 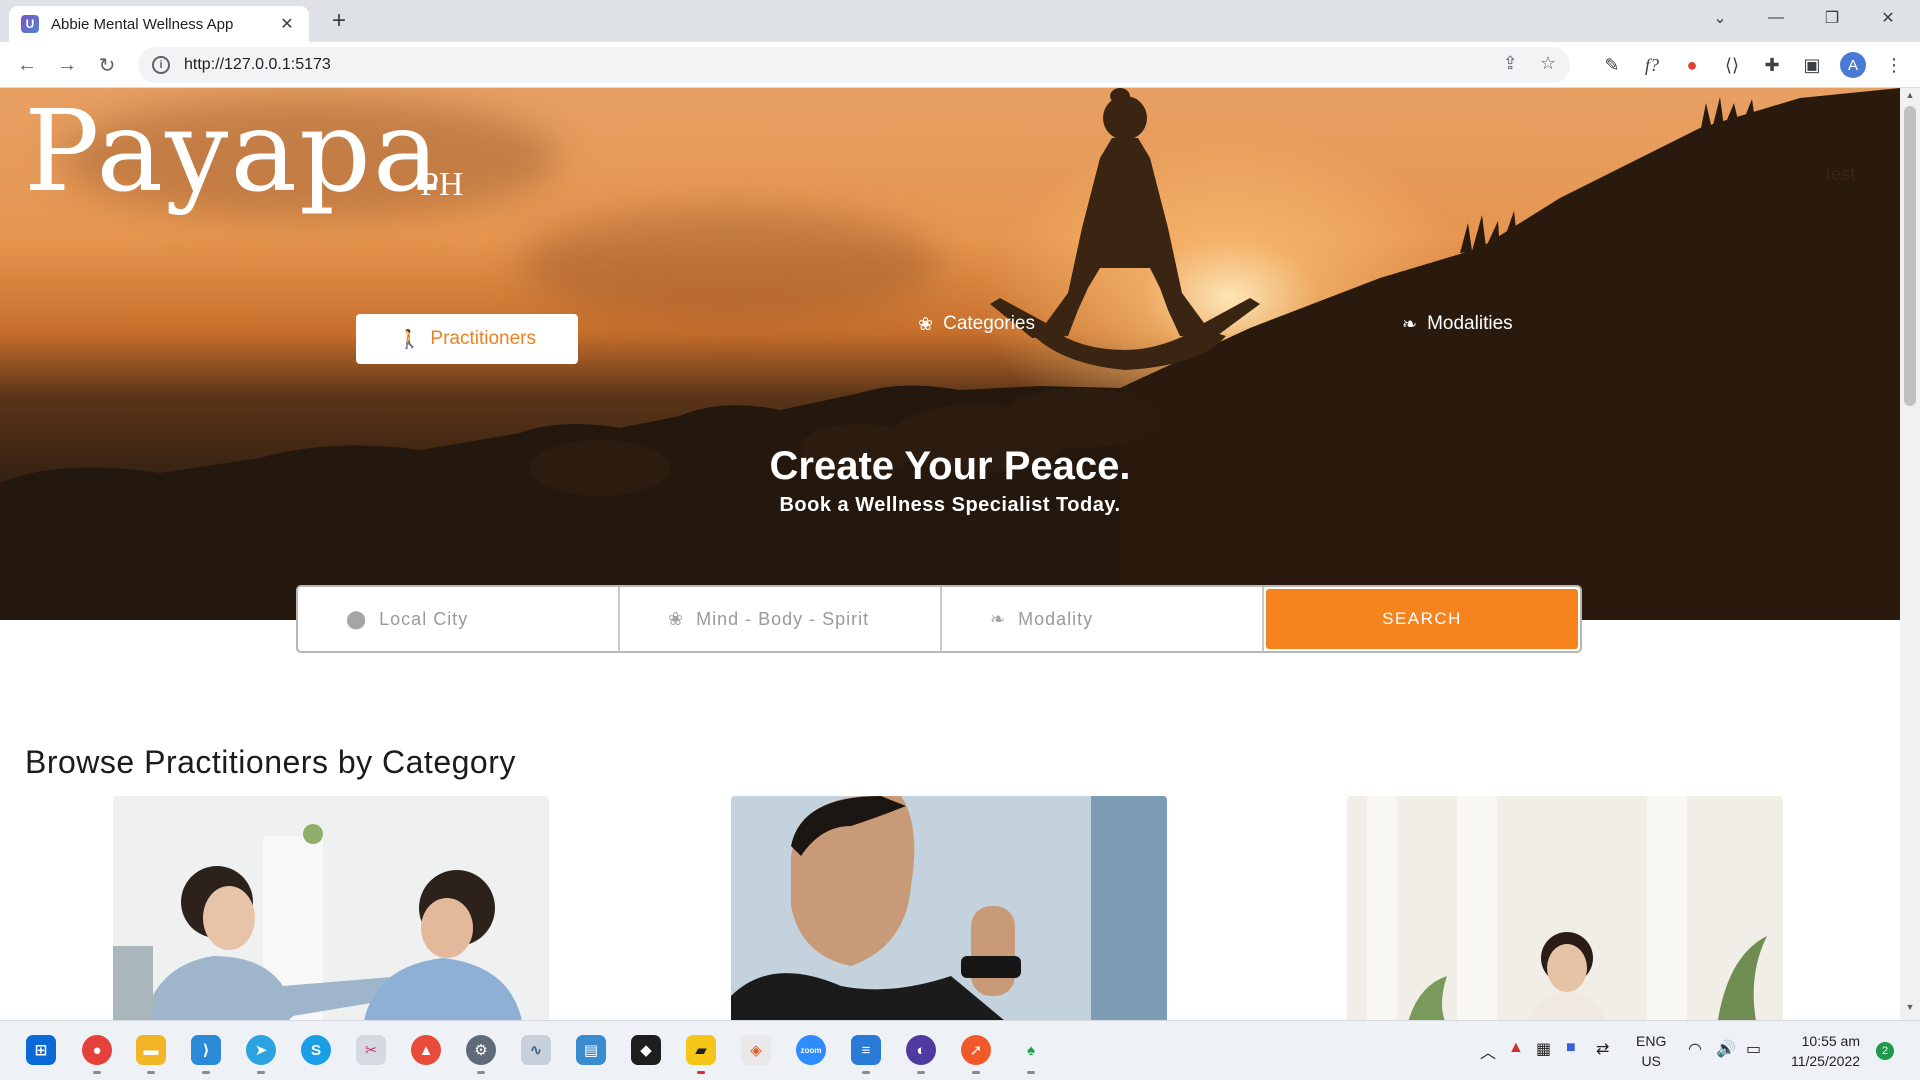 What do you see at coordinates (1103, 619) in the screenshot?
I see `modality-input: ❧ Modality` at bounding box center [1103, 619].